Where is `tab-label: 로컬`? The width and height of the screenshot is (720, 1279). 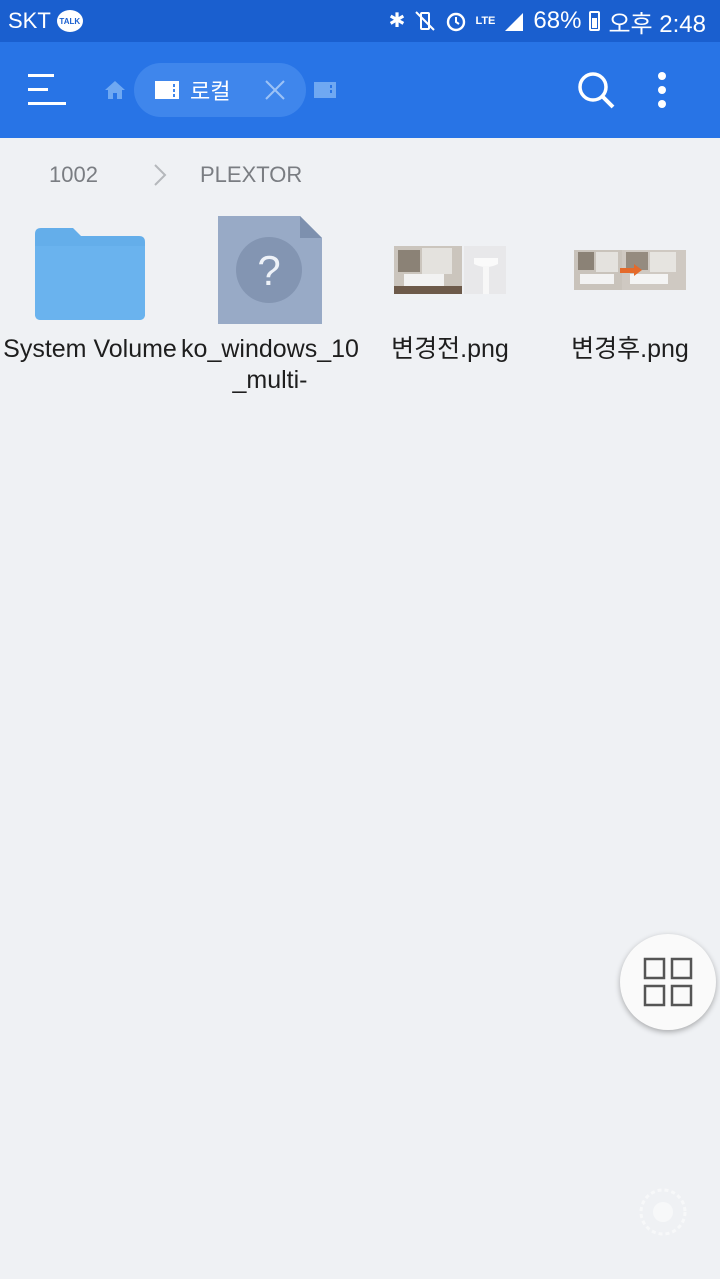
tab-label: 로컬 is located at coordinates (210, 91).